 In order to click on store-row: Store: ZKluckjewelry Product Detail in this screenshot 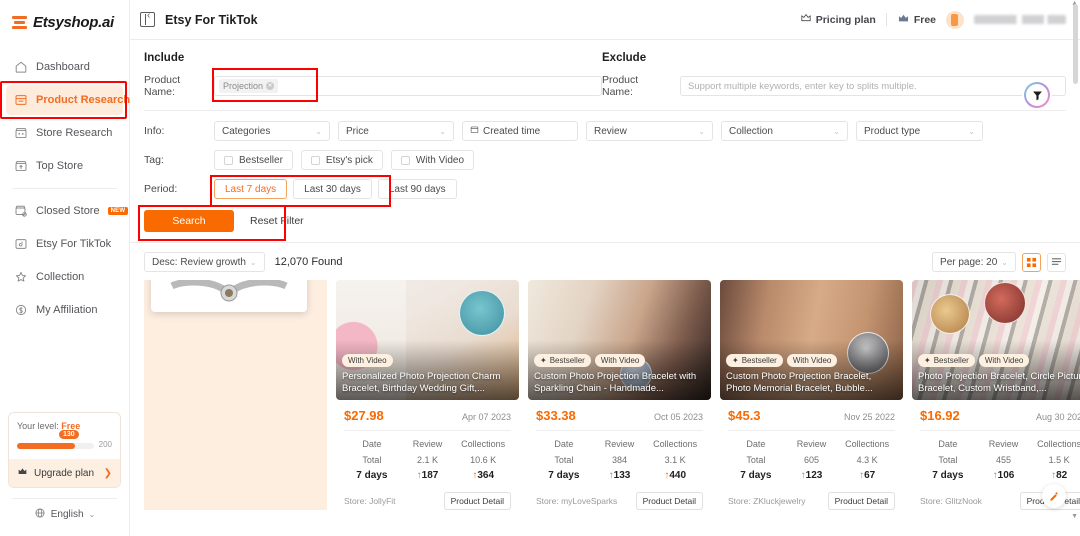, I will do `click(811, 497)`.